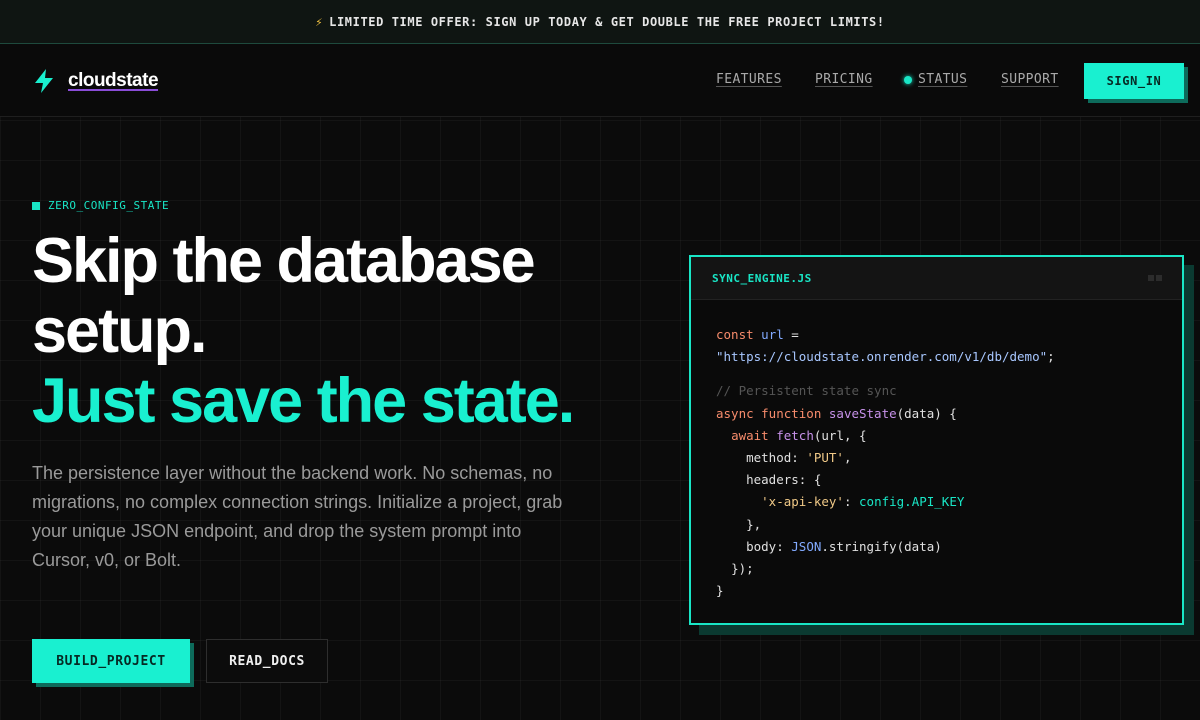  I want to click on code-card-header: SYNC_ENGINE.JS, so click(936, 278).